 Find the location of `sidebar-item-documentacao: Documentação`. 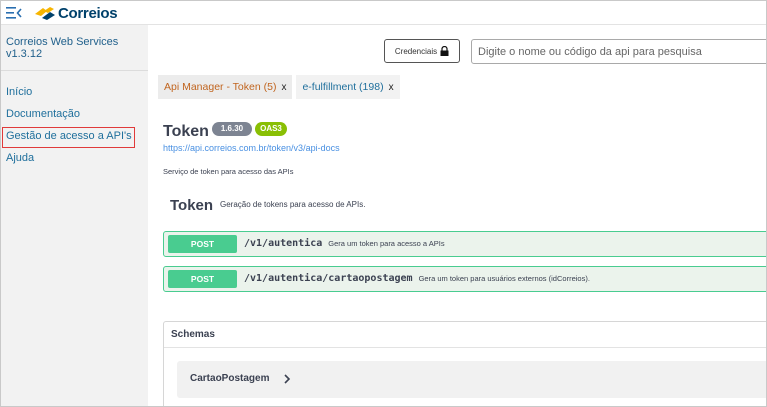

sidebar-item-documentacao: Documentação is located at coordinates (74, 114).